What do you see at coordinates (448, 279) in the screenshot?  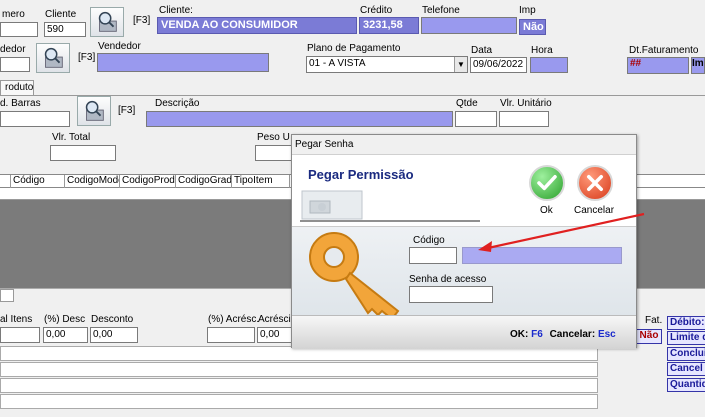 I see `senha-label: Senha de acesso` at bounding box center [448, 279].